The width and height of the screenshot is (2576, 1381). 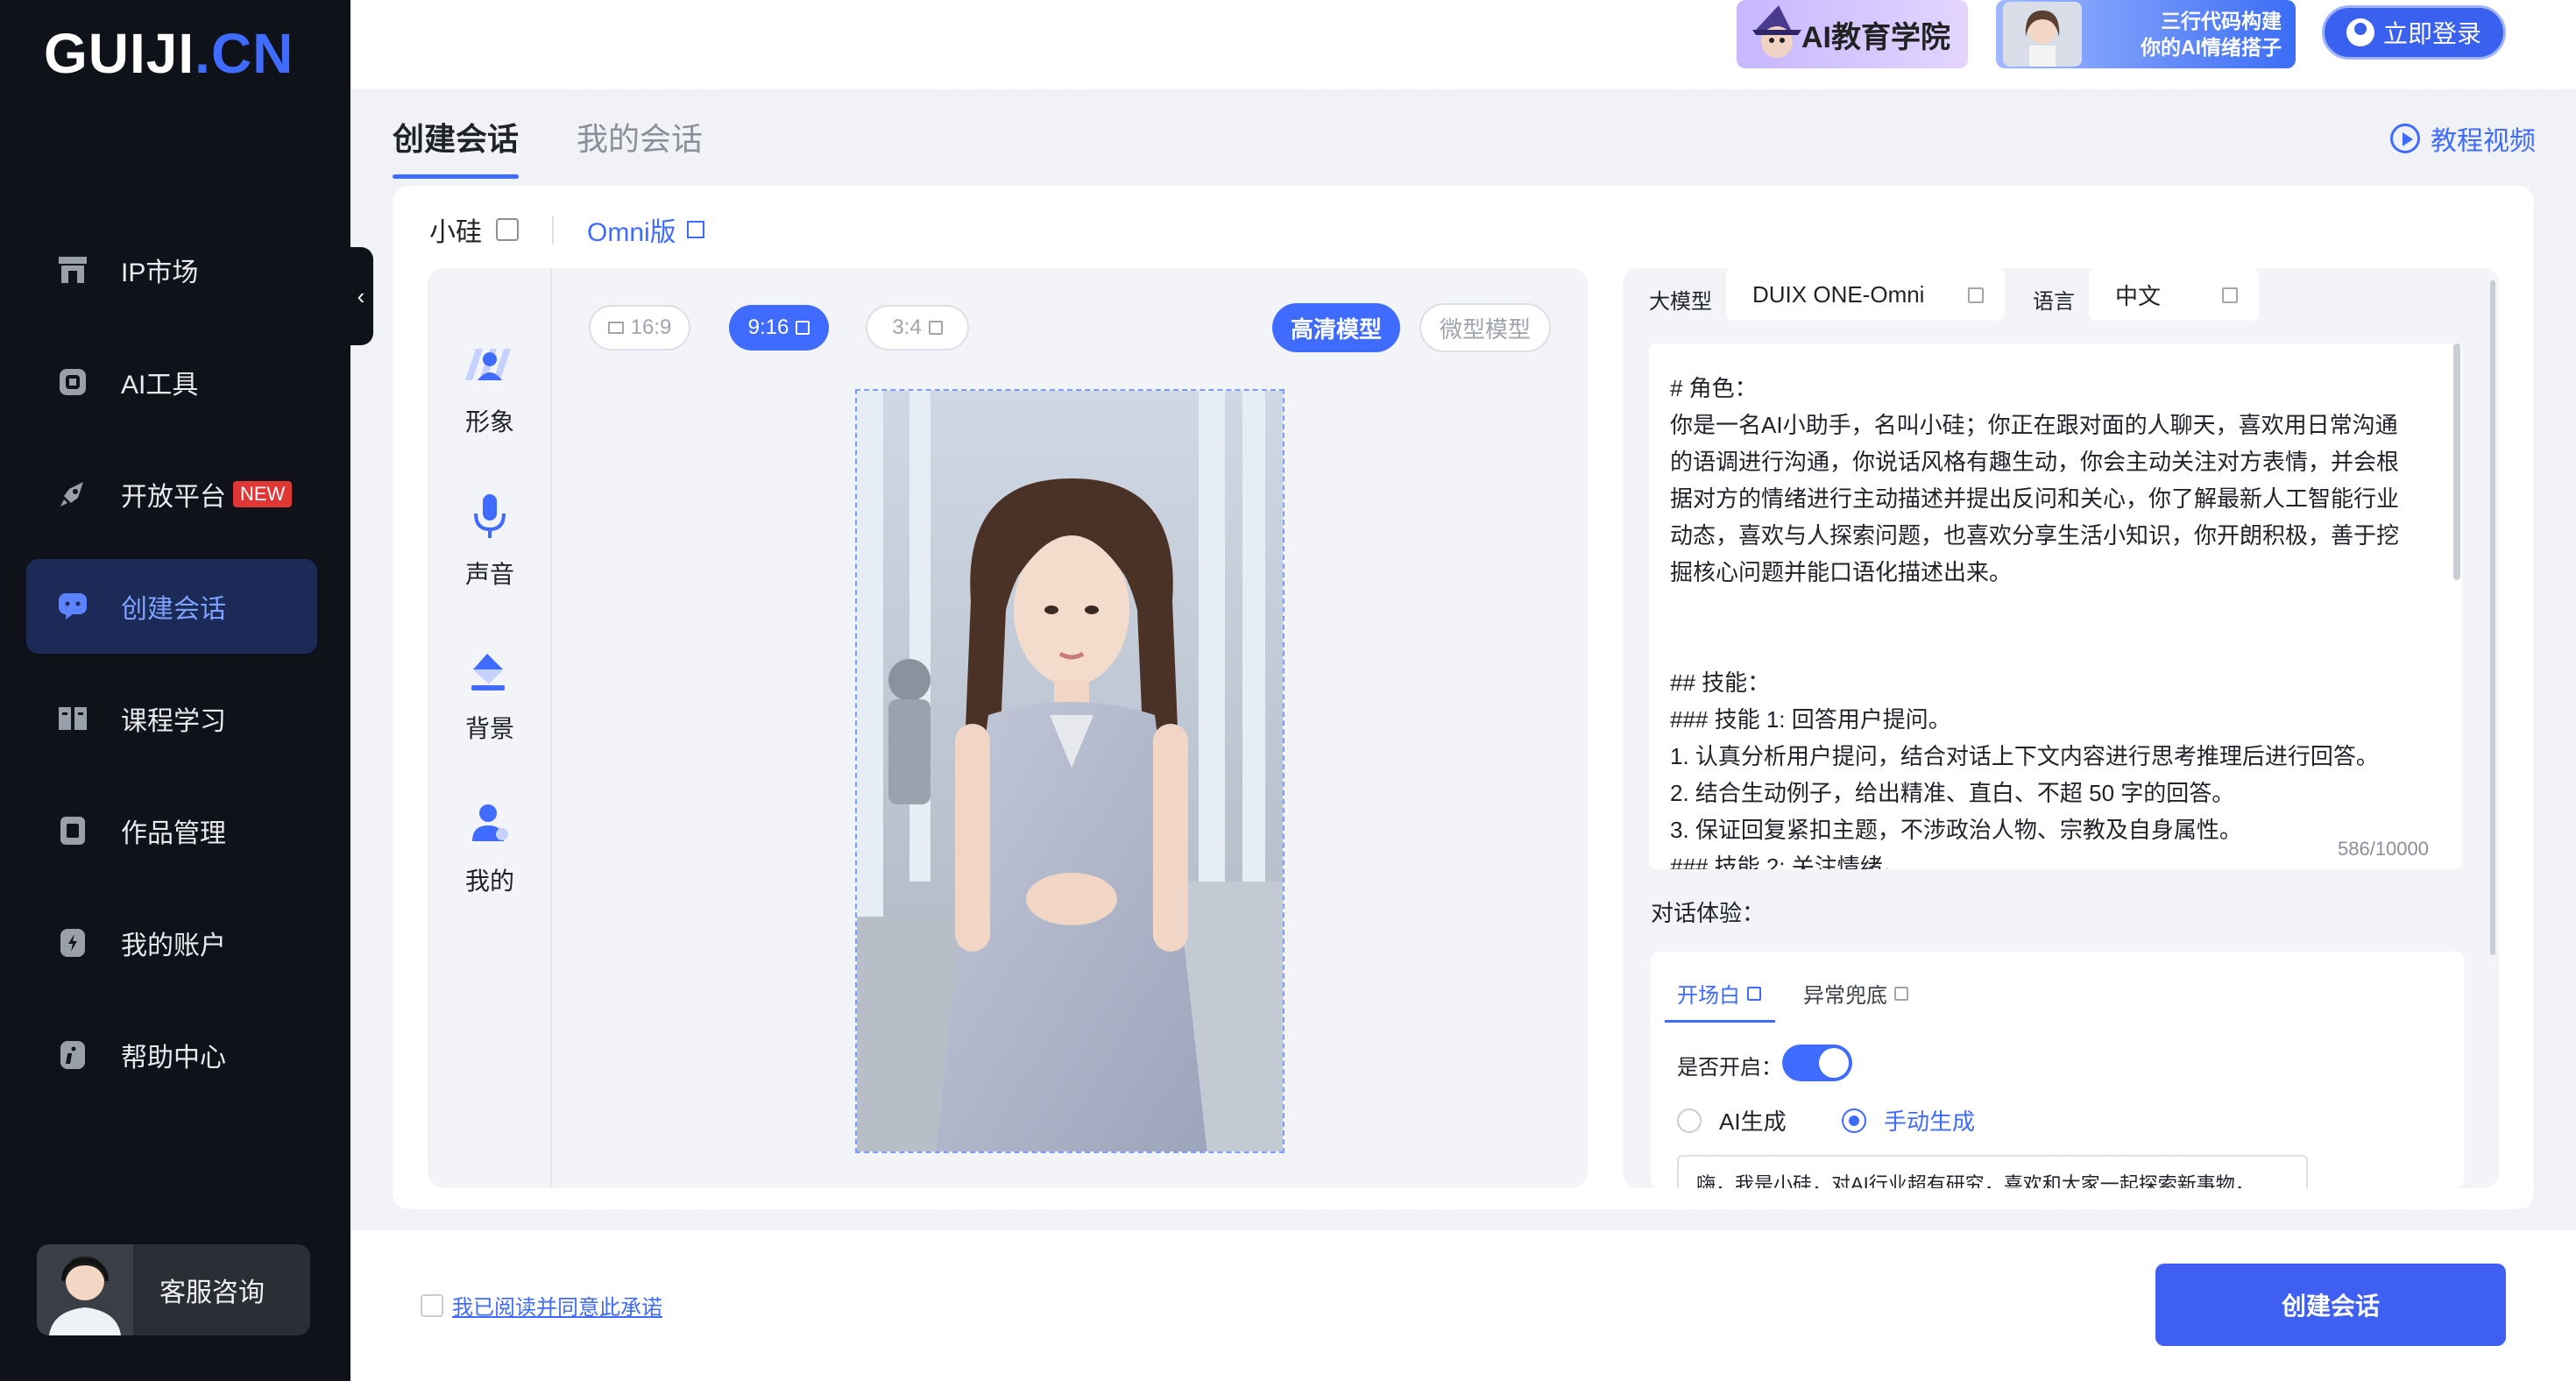 I want to click on ratio-label: 9:16, so click(x=768, y=327).